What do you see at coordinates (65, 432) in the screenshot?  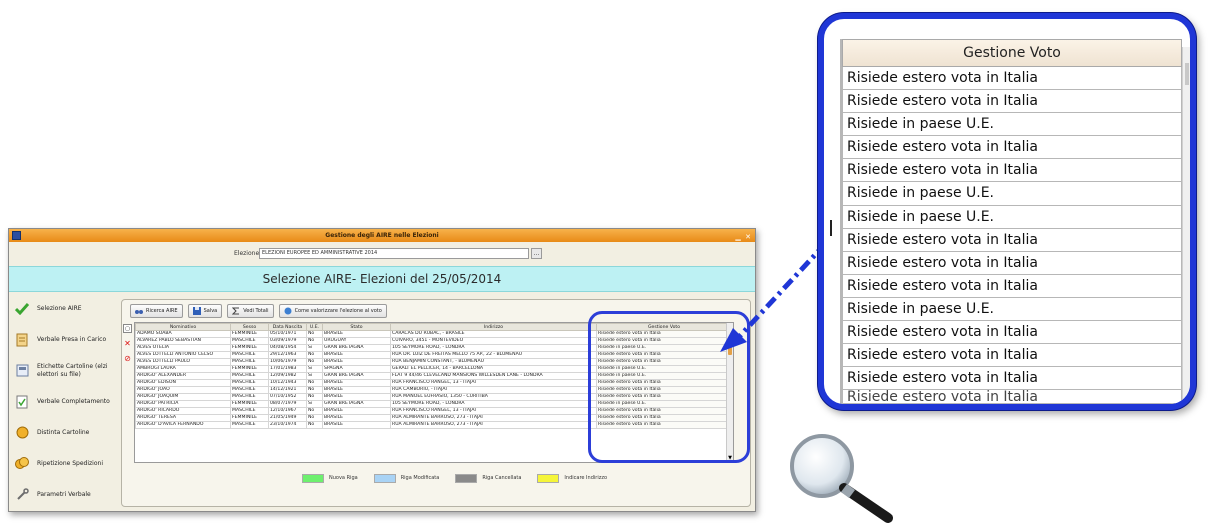 I see `sidebar-item-distinta: Distinta Cartoline` at bounding box center [65, 432].